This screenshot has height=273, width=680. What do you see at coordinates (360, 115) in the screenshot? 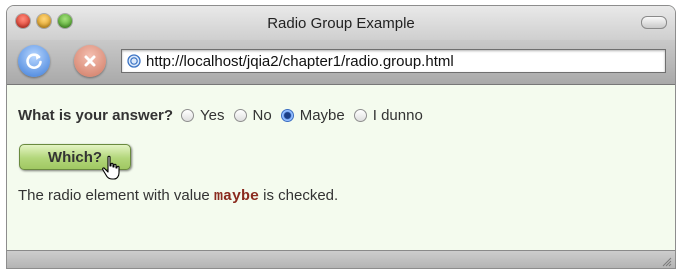
I see `radio-i-dunno` at bounding box center [360, 115].